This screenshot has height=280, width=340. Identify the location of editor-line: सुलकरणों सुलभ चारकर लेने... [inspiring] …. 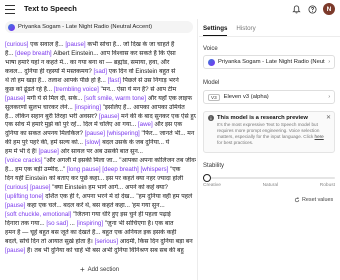
(100, 108).